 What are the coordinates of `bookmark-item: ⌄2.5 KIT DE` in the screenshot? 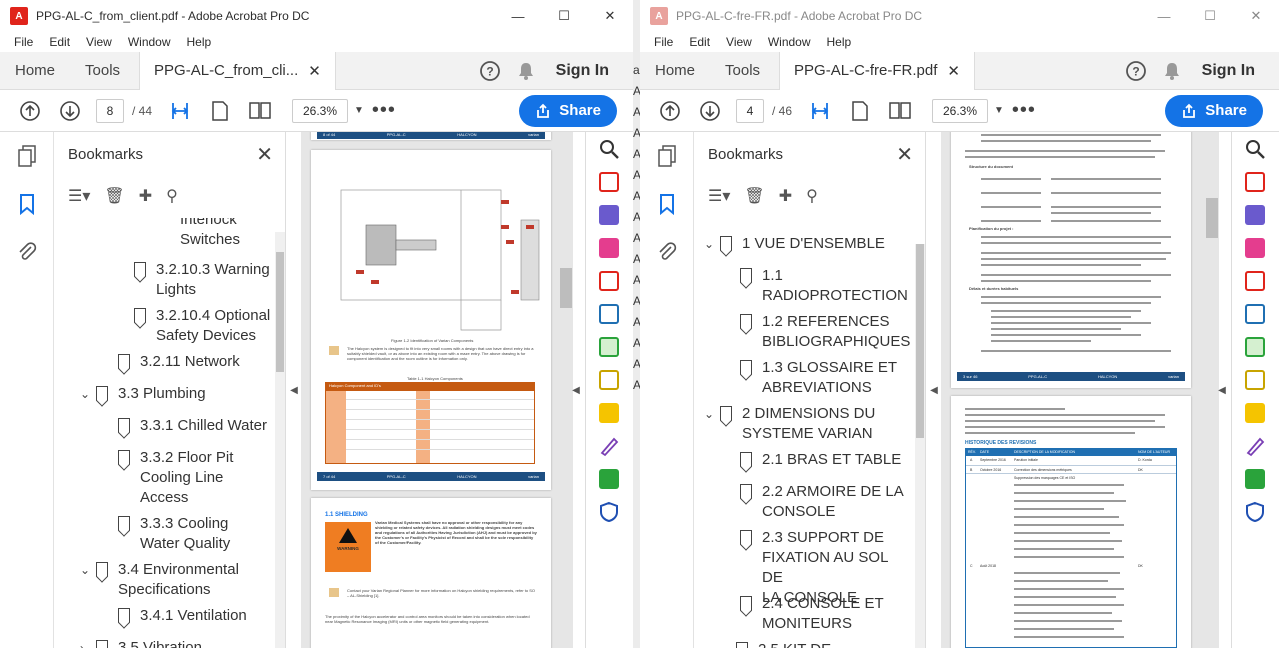 It's located at (775, 644).